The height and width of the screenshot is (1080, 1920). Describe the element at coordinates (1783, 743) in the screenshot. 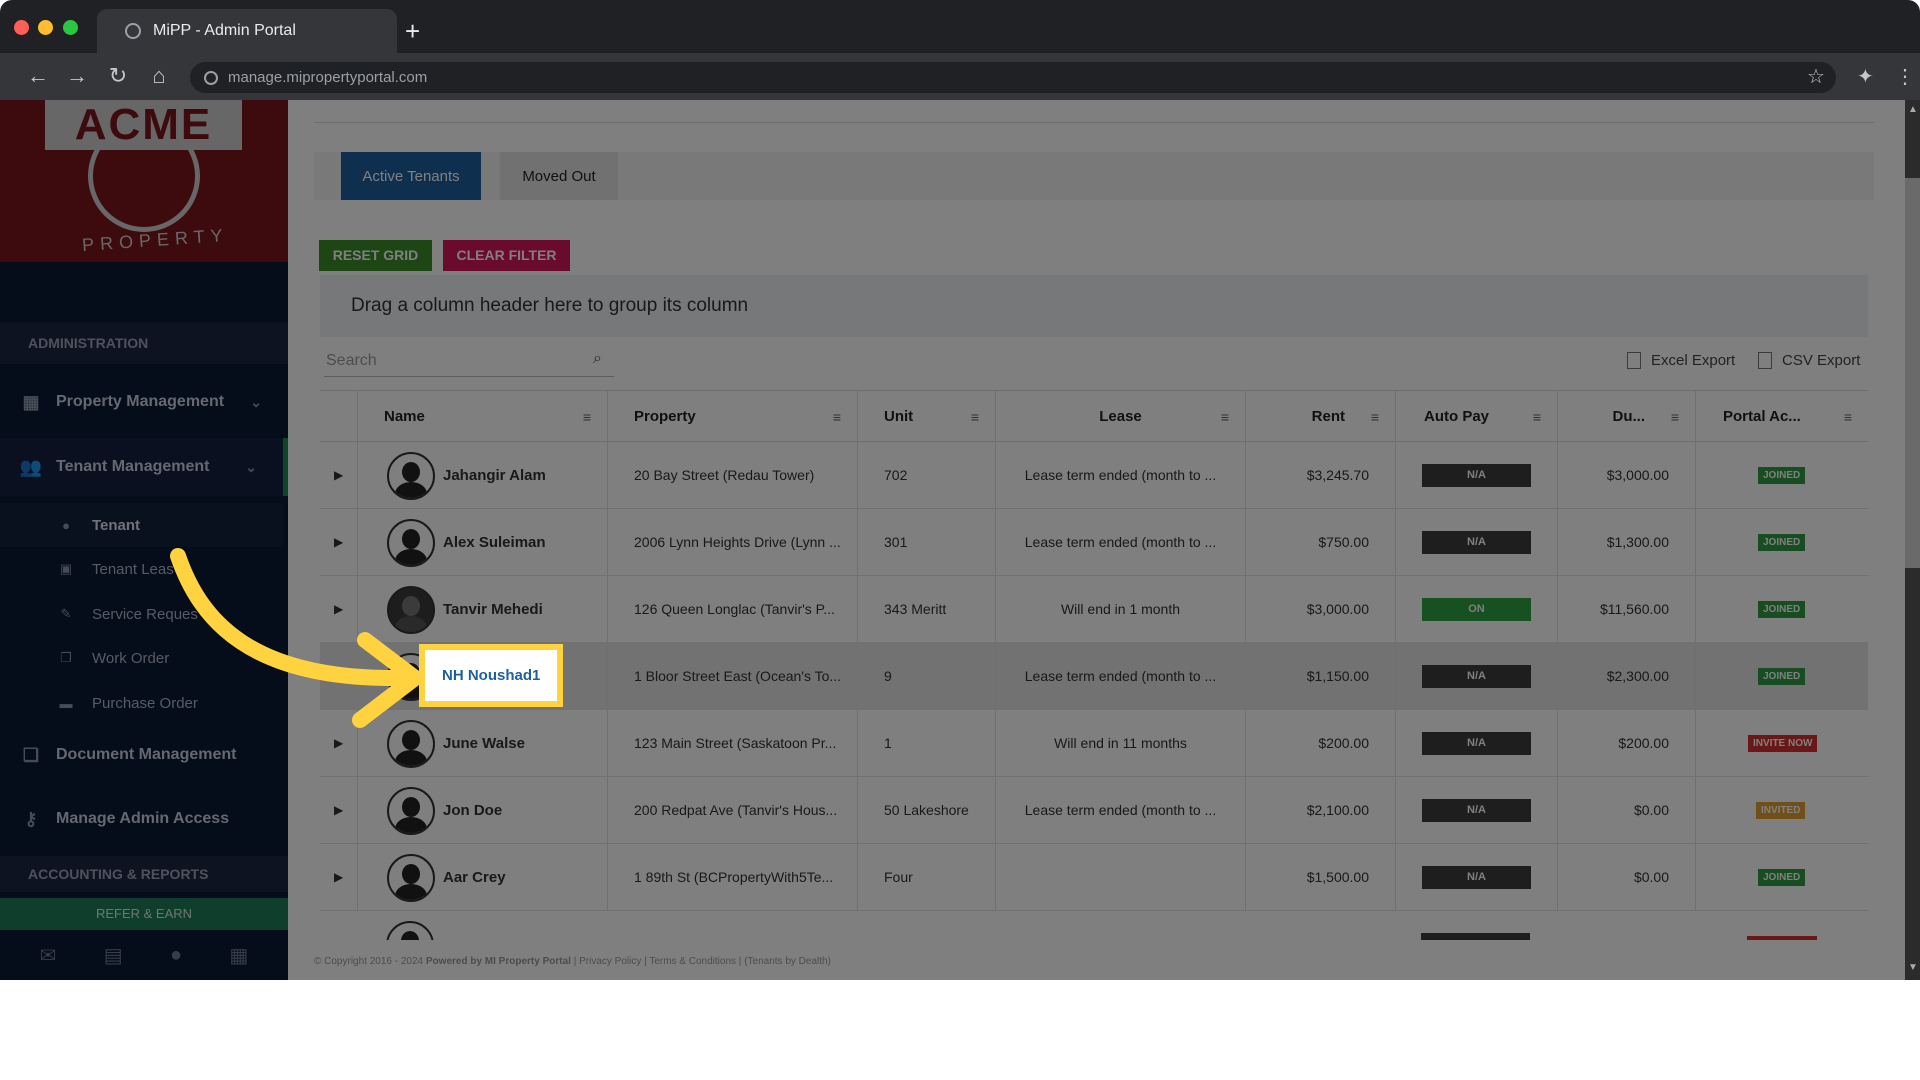

I see `invite-now-button: INVITE NOW` at that location.